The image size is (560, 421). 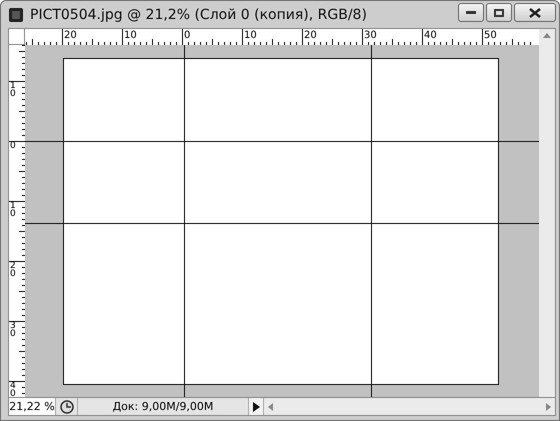 What do you see at coordinates (490, 35) in the screenshot?
I see `ruler-label: 50` at bounding box center [490, 35].